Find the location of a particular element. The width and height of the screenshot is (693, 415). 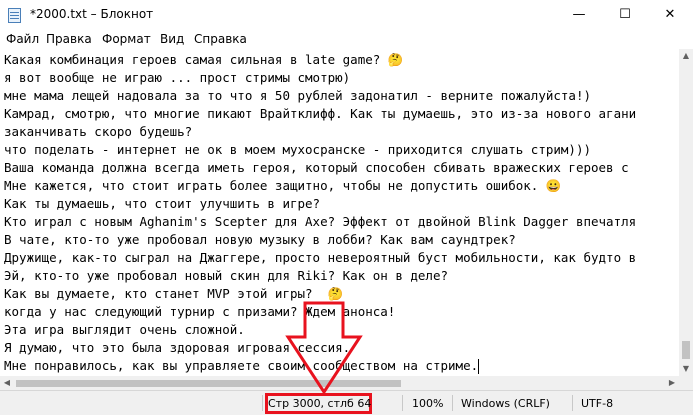

annotation-down-arrow-icon is located at coordinates (324, 348).